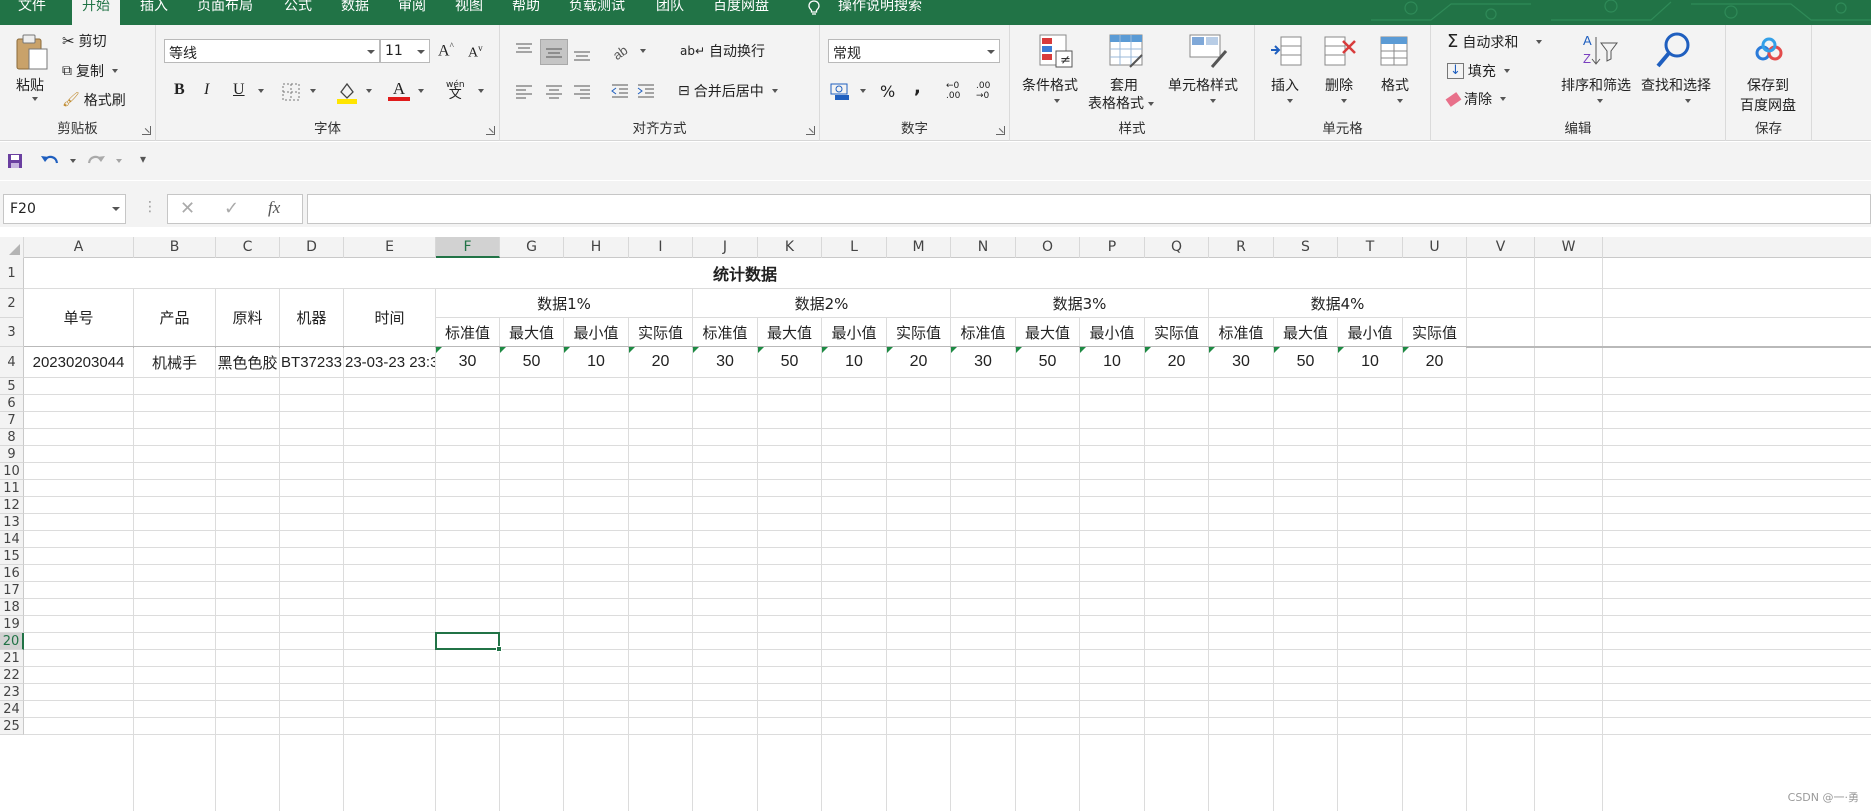 The width and height of the screenshot is (1871, 811). Describe the element at coordinates (248, 247) in the screenshot. I see `column-header-C: C` at that location.